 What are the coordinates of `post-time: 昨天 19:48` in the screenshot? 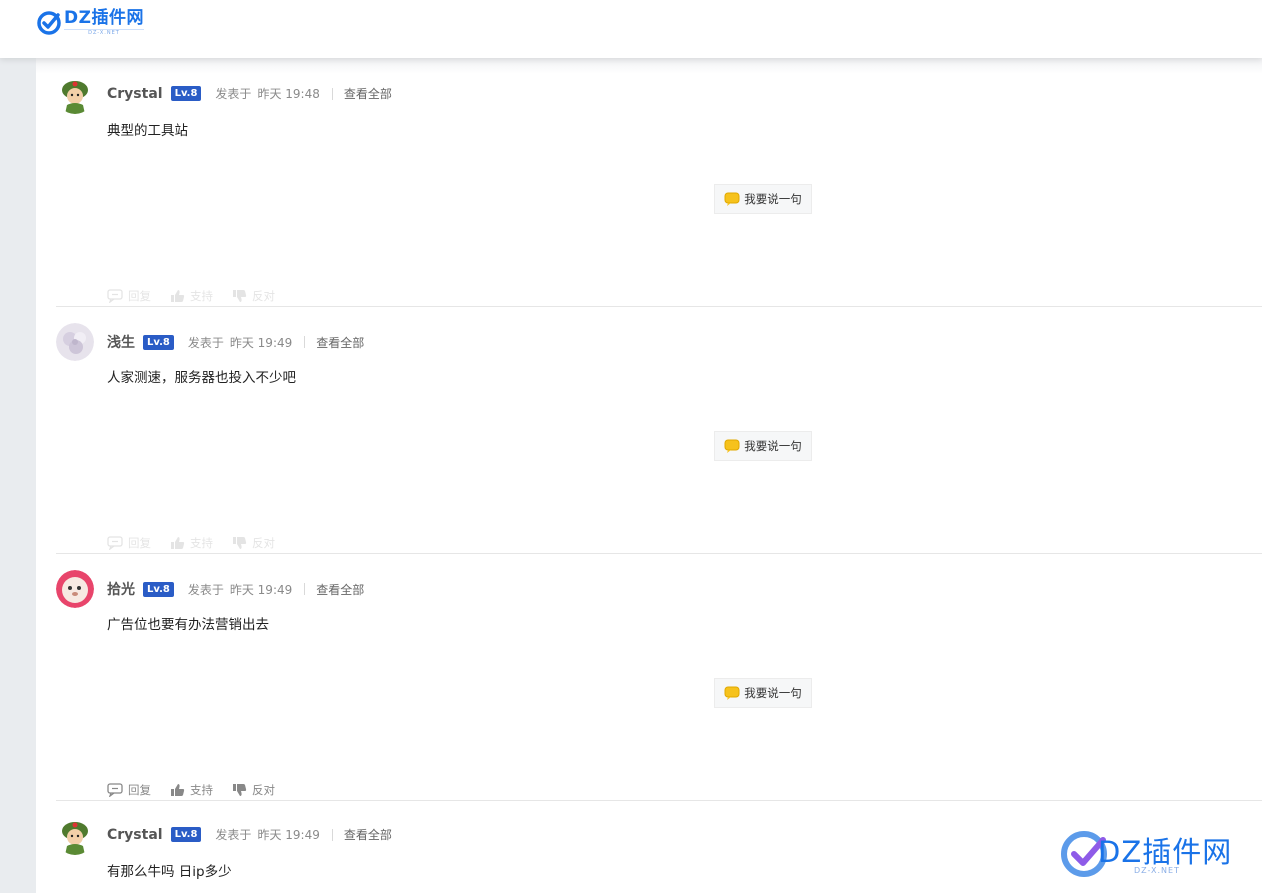 It's located at (288, 94).